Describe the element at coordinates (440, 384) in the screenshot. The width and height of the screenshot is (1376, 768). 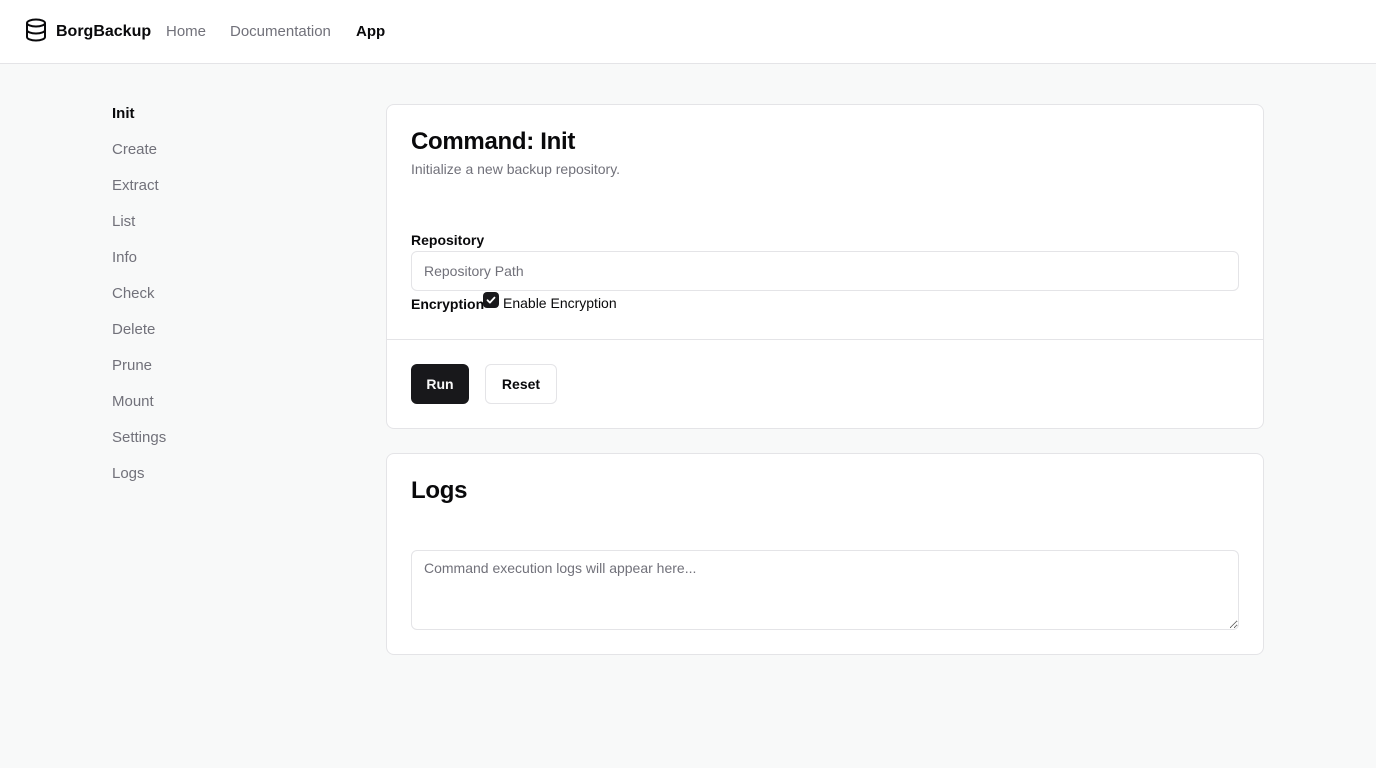
I see `run-button: Run` at that location.